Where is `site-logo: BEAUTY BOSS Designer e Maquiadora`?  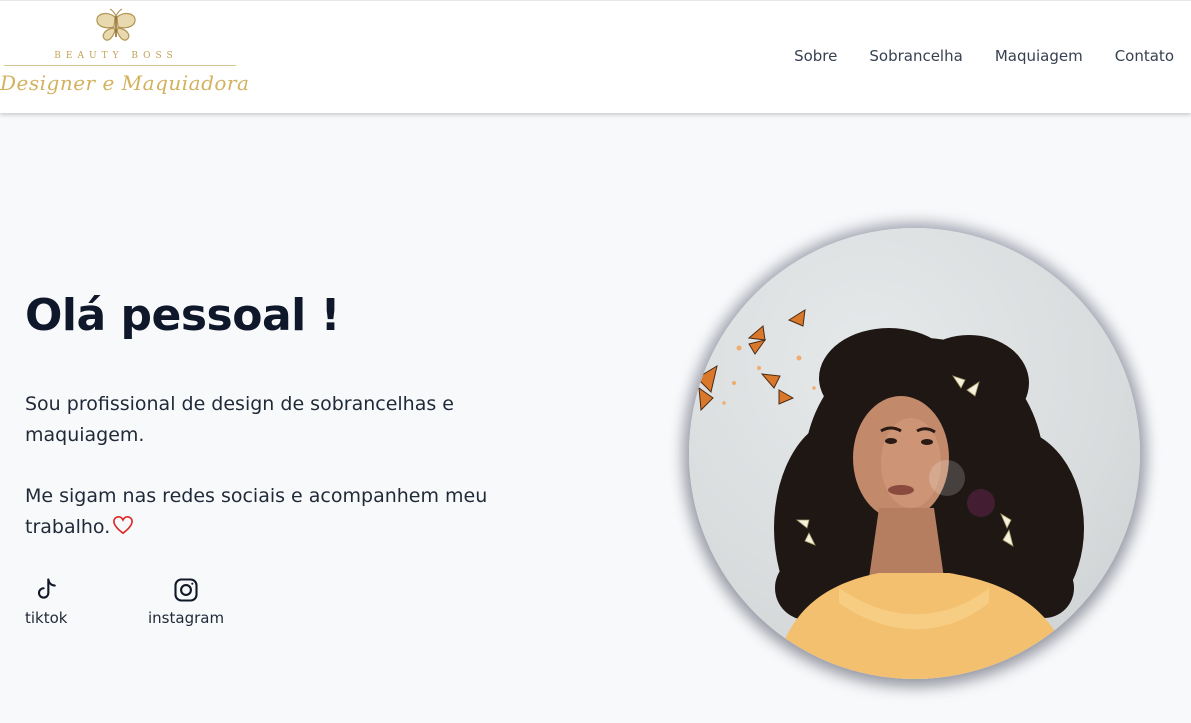 site-logo: BEAUTY BOSS Designer e Maquiadora is located at coordinates (125, 57).